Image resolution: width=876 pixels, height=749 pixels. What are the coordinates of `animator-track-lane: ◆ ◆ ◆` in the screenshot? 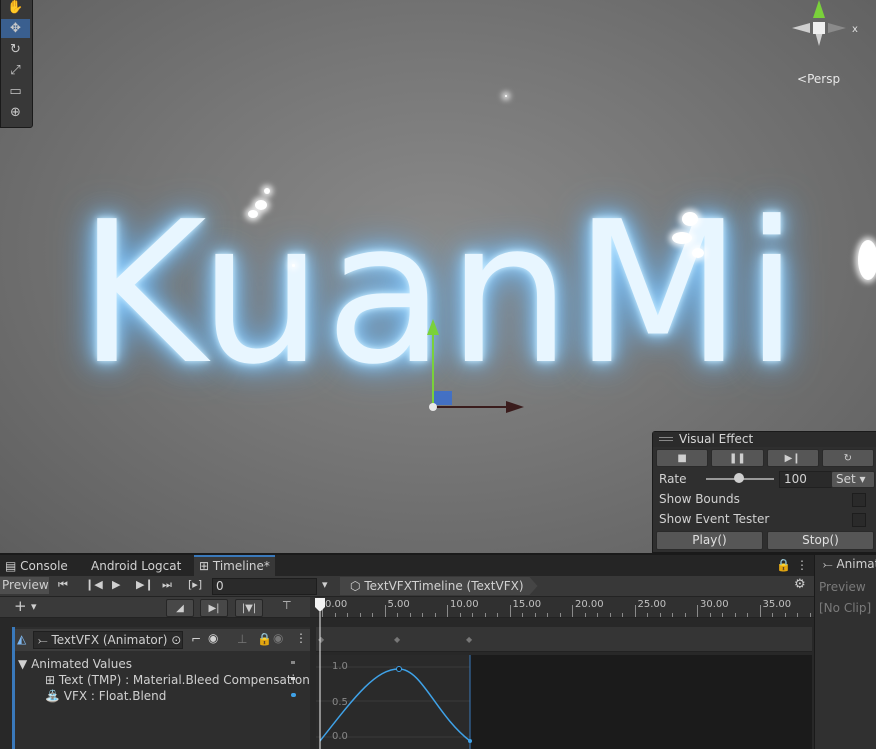 It's located at (564, 639).